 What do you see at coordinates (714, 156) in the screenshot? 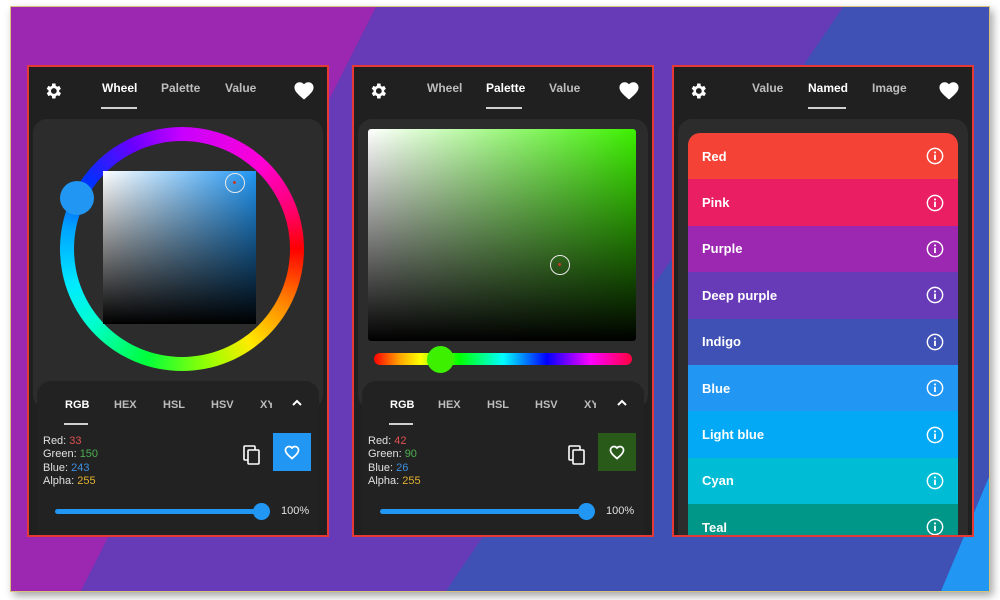
I see `named-color-label: Red` at bounding box center [714, 156].